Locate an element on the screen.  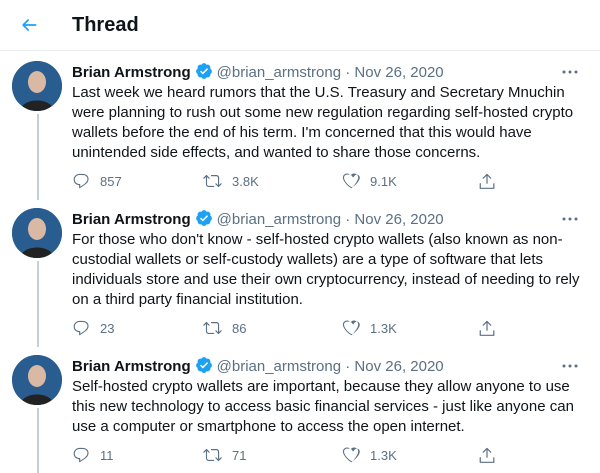
like-button: 9.1K is located at coordinates (369, 181).